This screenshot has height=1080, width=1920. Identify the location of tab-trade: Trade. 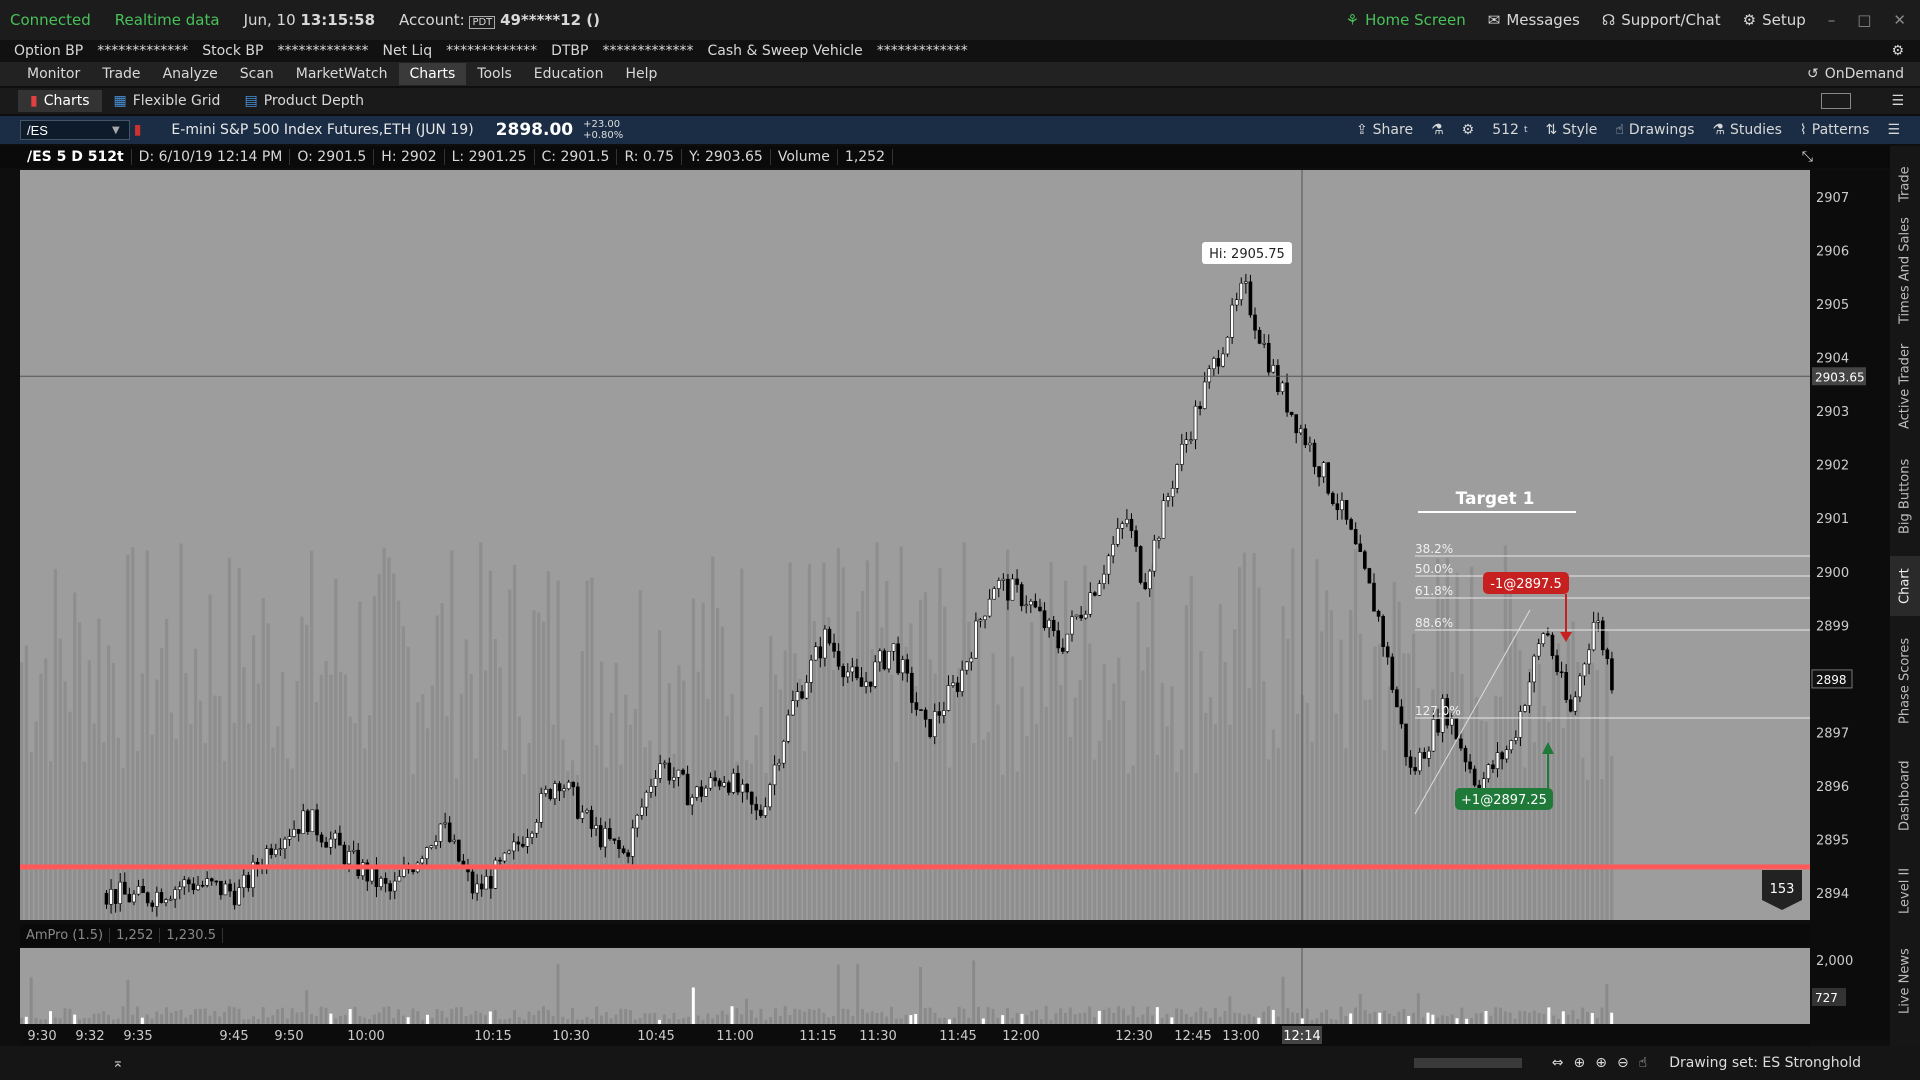
(121, 74).